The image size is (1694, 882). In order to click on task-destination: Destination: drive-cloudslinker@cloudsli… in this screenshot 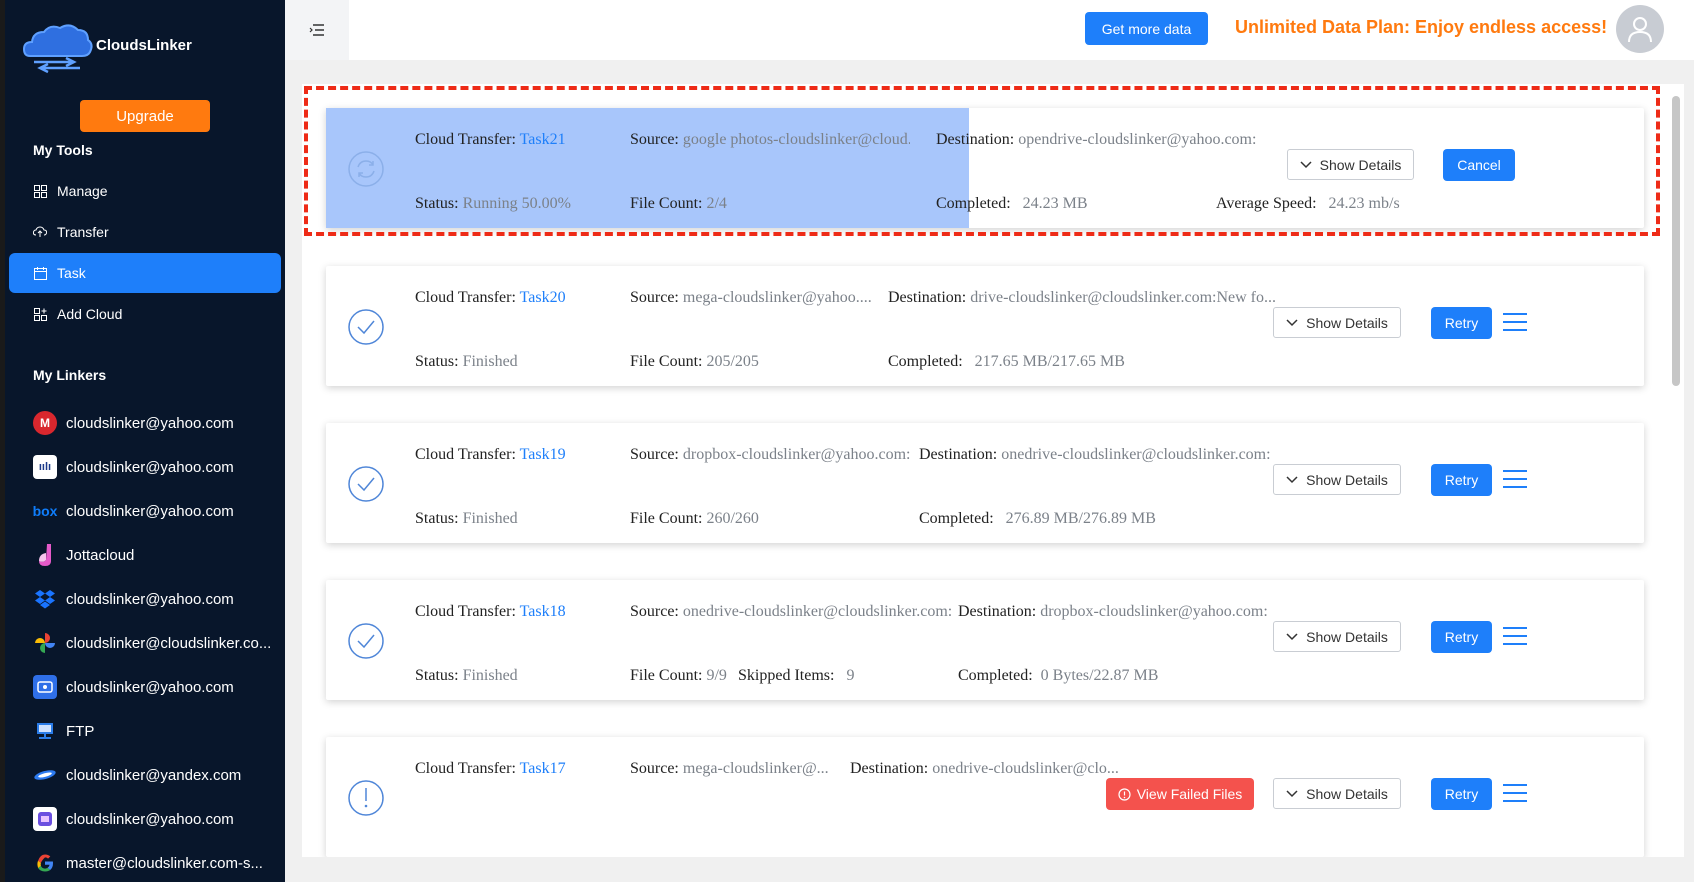, I will do `click(1082, 297)`.